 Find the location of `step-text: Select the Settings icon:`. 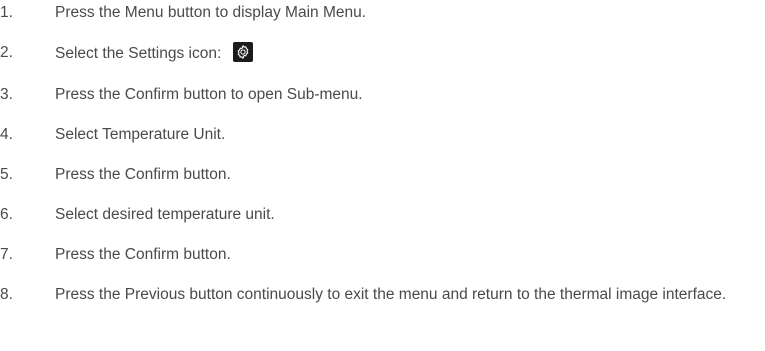

step-text: Select the Settings icon: is located at coordinates (138, 53).